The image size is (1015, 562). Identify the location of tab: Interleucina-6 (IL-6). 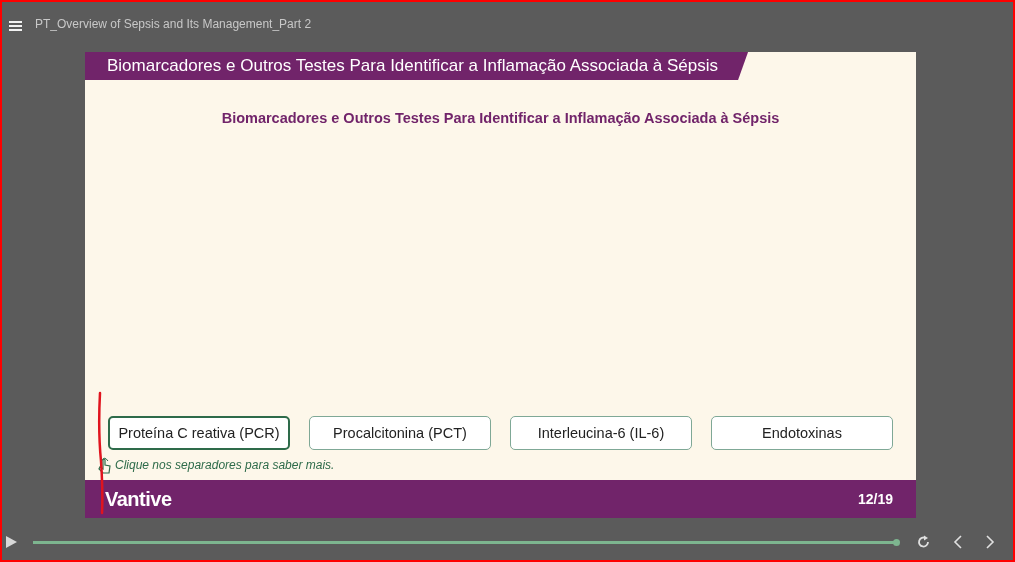
(601, 433).